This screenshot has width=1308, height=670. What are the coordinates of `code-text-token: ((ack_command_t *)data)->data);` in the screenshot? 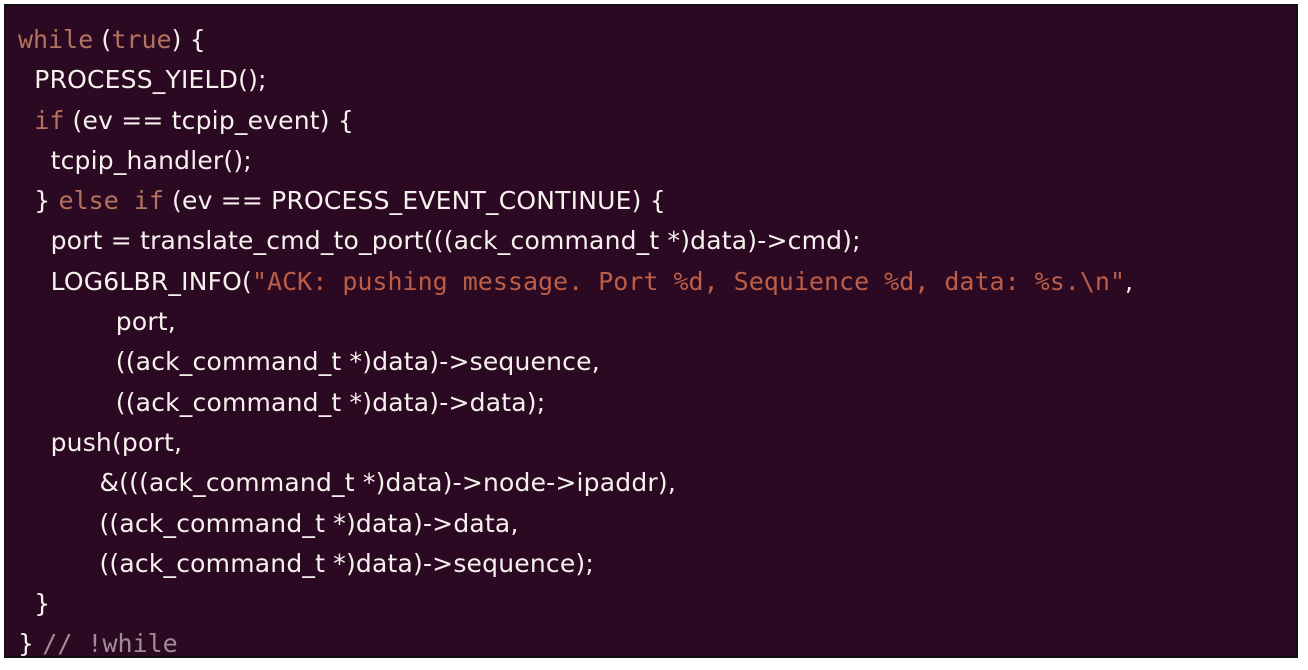 It's located at (282, 402).